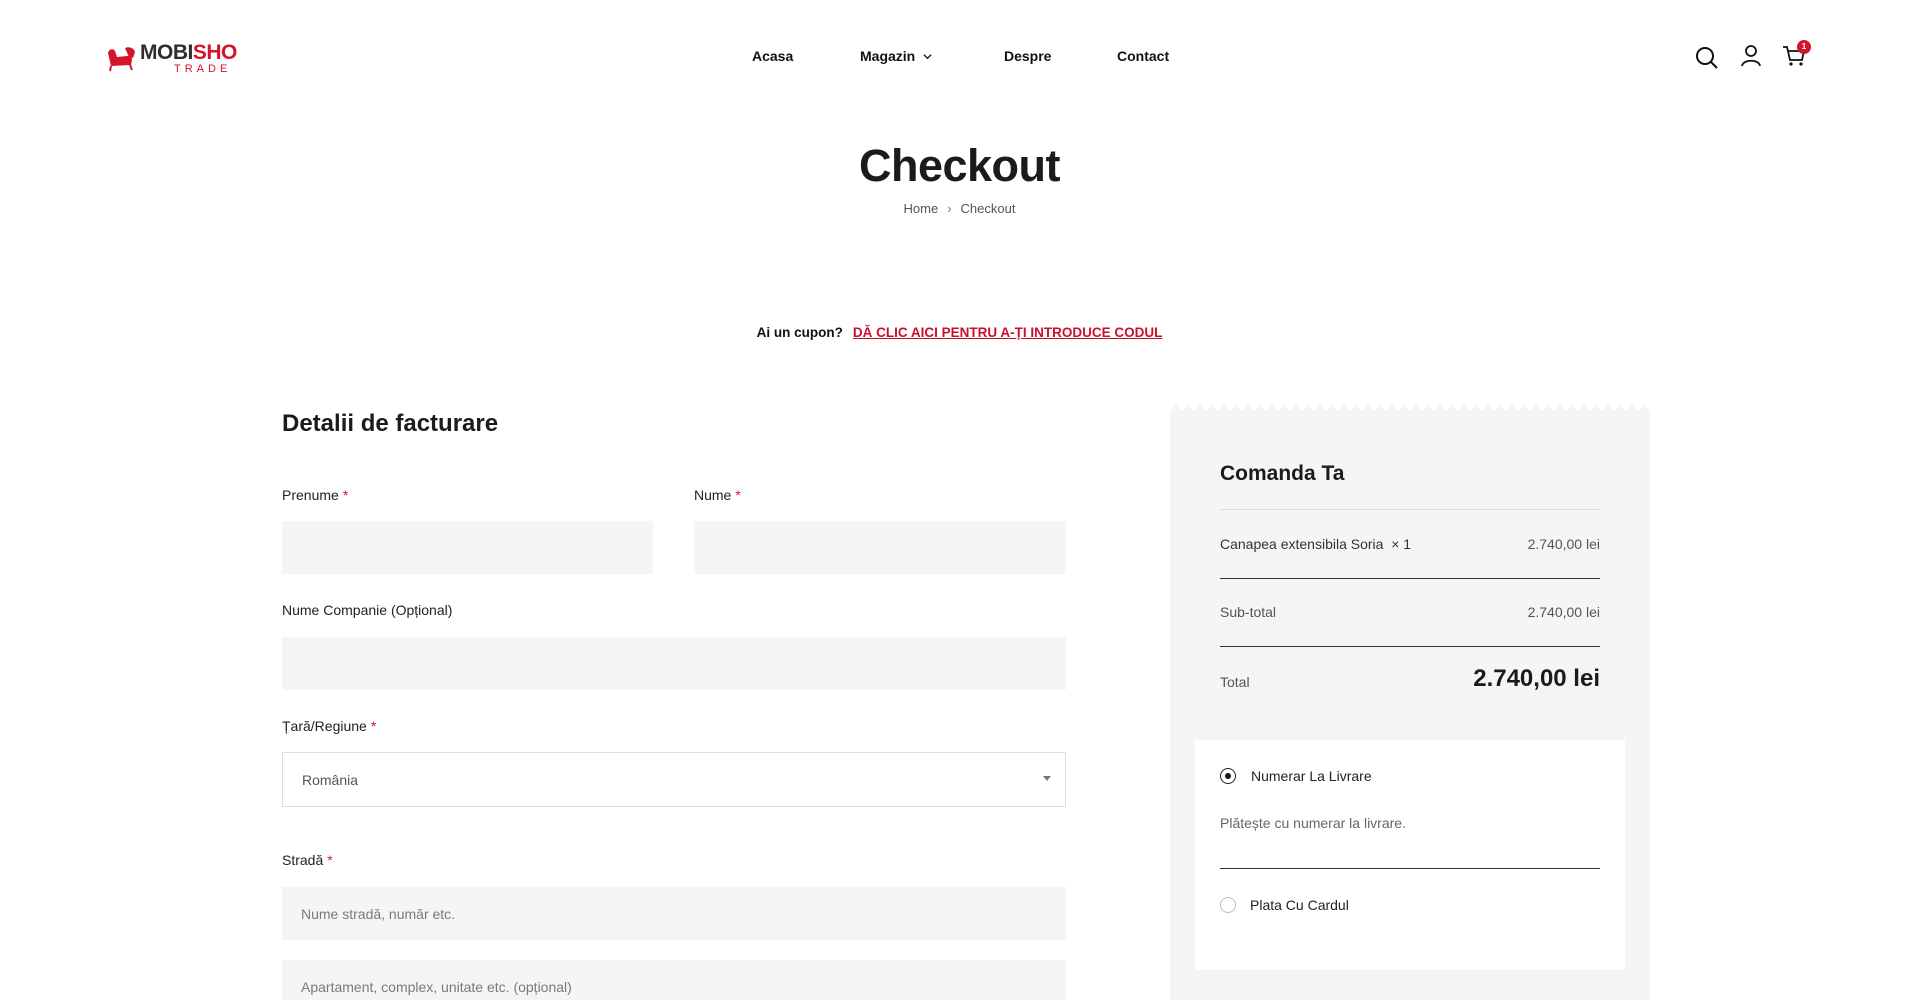 Image resolution: width=1919 pixels, height=1000 pixels. I want to click on nav-item-contact: Contact, so click(1143, 56).